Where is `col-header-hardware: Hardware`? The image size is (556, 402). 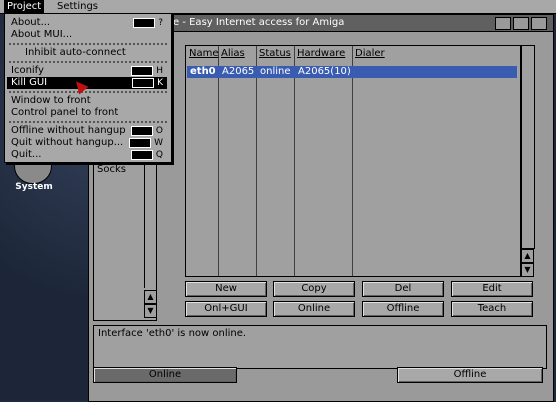 col-header-hardware: Hardware is located at coordinates (321, 54).